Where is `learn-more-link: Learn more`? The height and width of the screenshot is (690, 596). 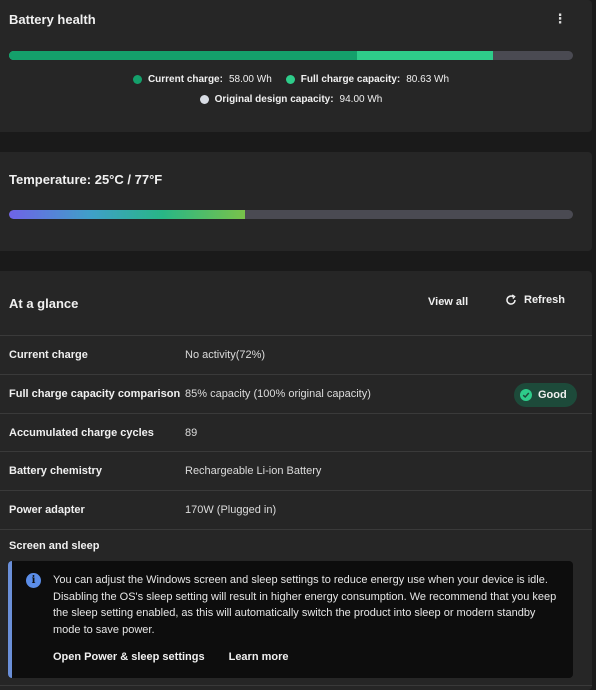
learn-more-link: Learn more is located at coordinates (259, 657).